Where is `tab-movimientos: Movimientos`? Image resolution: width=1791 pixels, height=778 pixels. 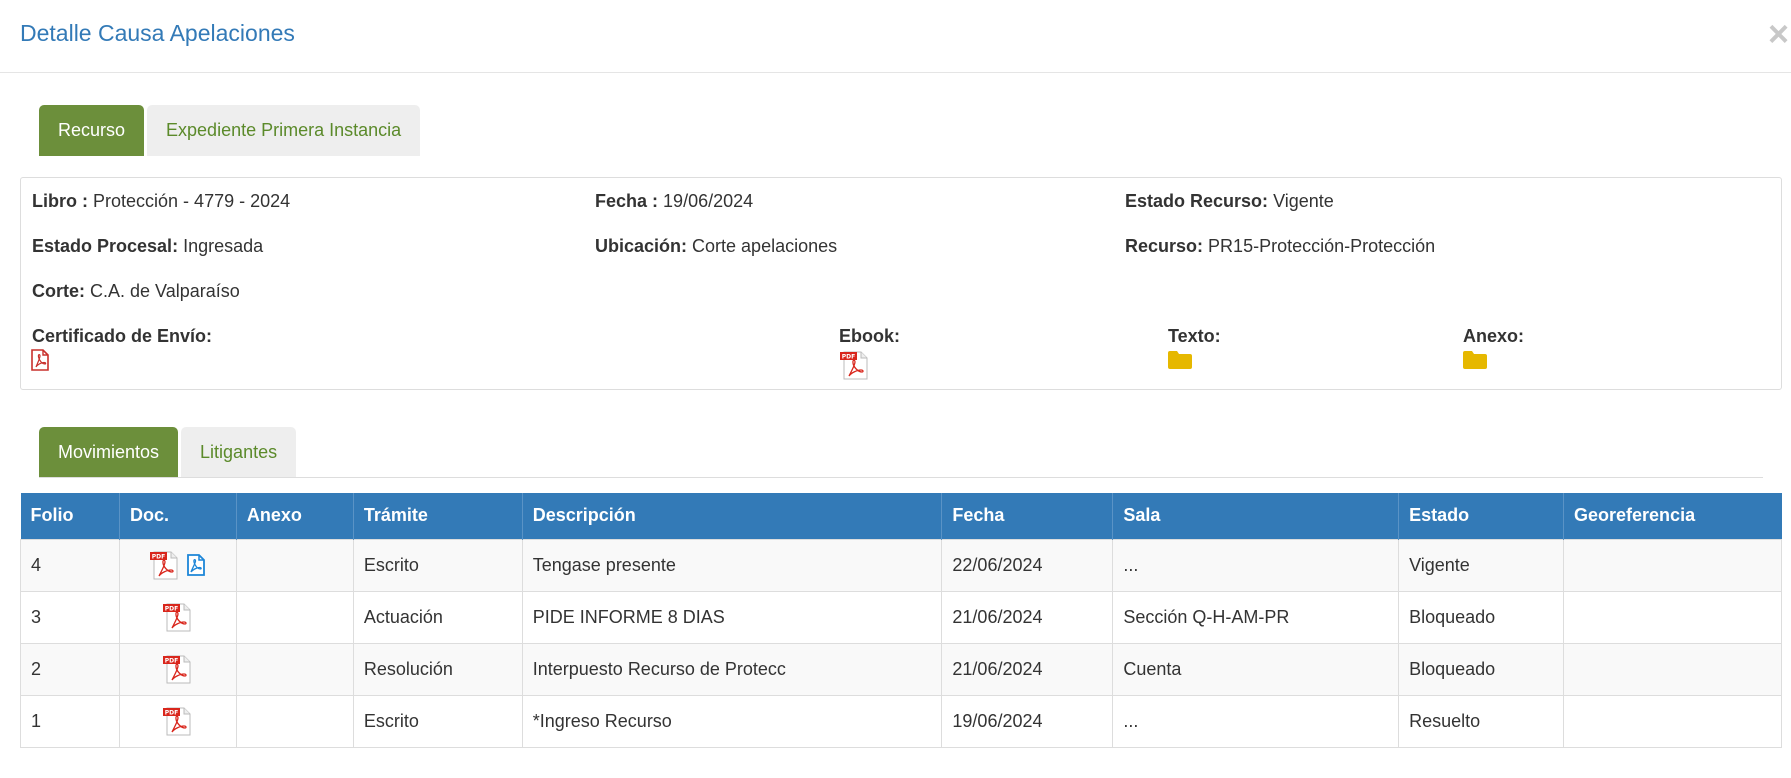 tab-movimientos: Movimientos is located at coordinates (109, 452).